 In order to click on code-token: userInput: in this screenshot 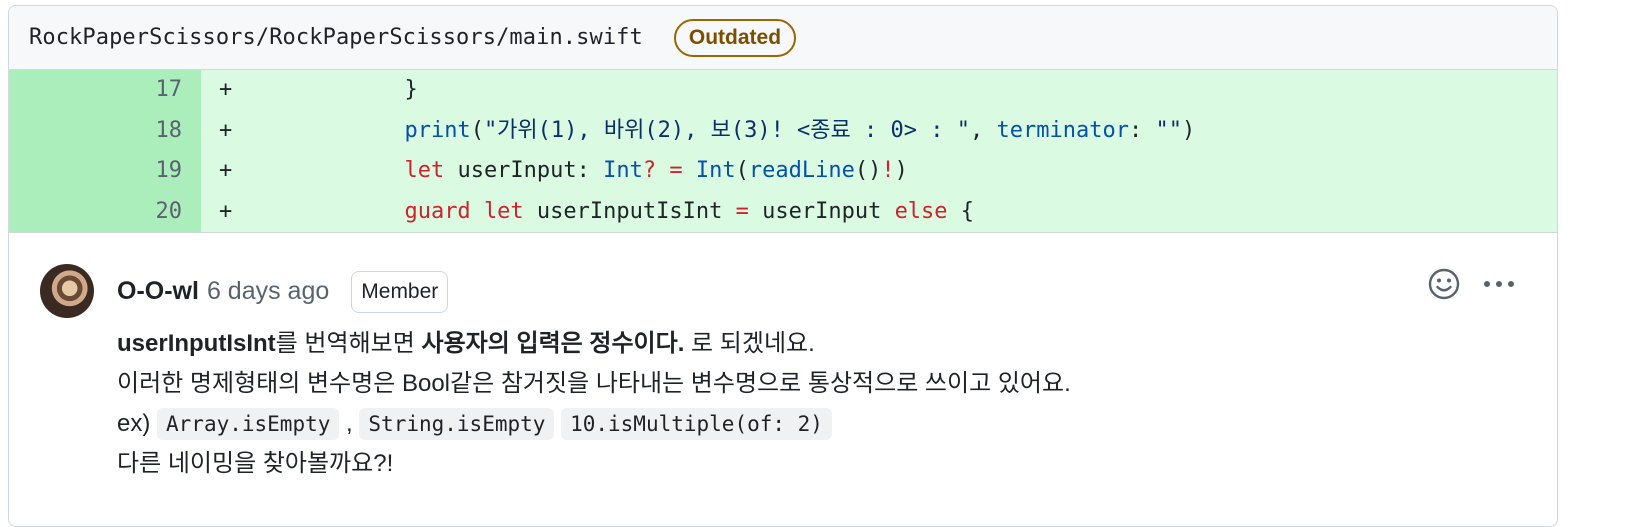, I will do `click(524, 170)`.